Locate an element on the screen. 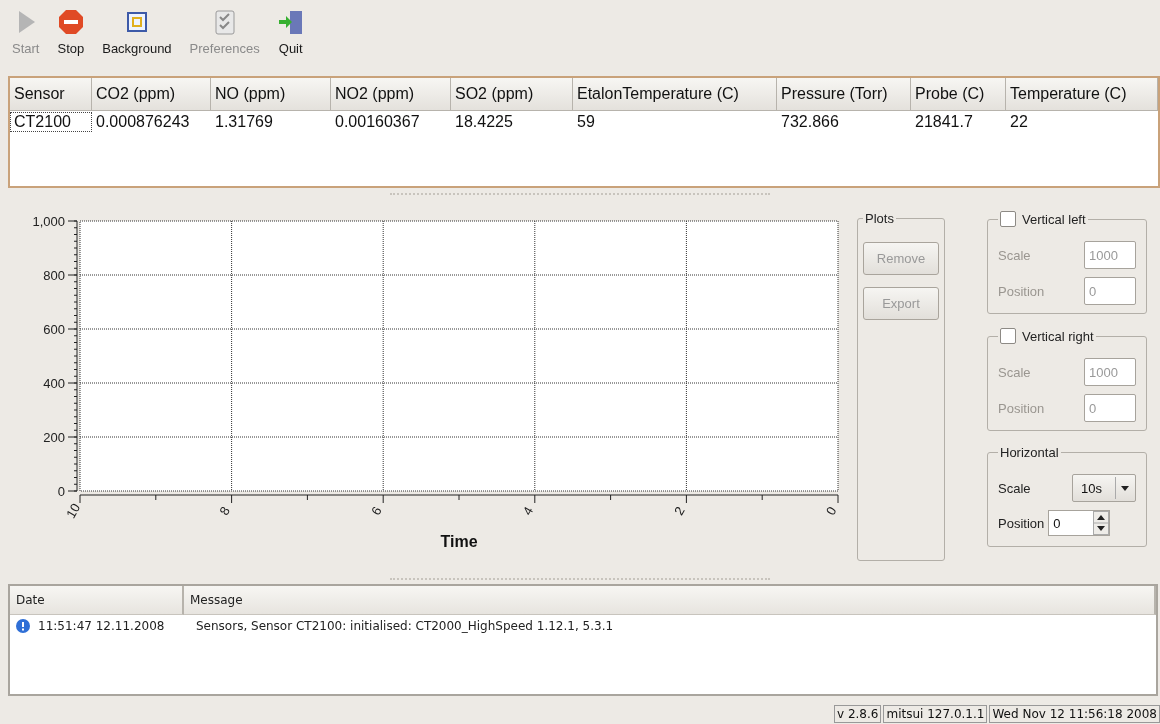 This screenshot has width=1160, height=724. spin-arrows-icon is located at coordinates (1101, 523).